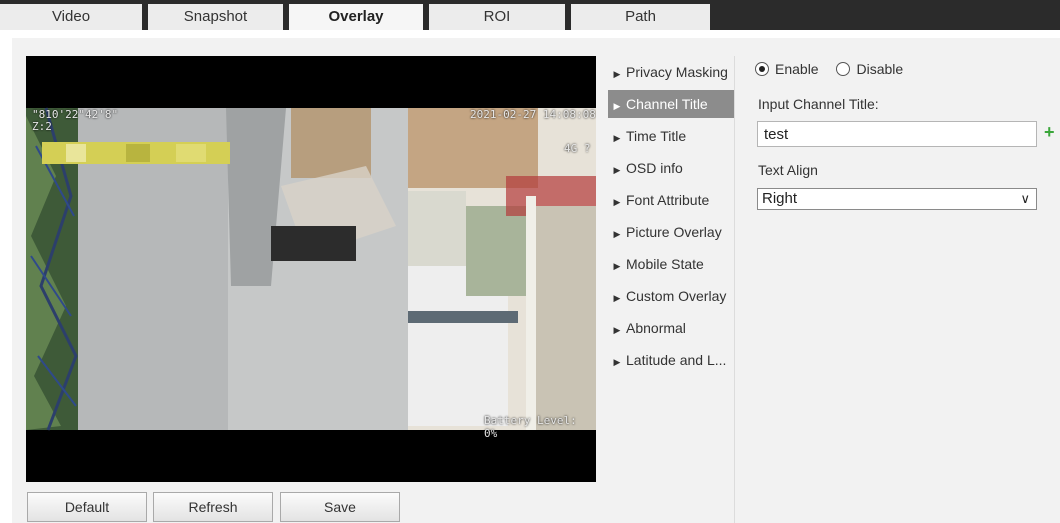 The width and height of the screenshot is (1060, 523). Describe the element at coordinates (818, 104) in the screenshot. I see `input-channel-title-label: Input Channel Title:` at that location.